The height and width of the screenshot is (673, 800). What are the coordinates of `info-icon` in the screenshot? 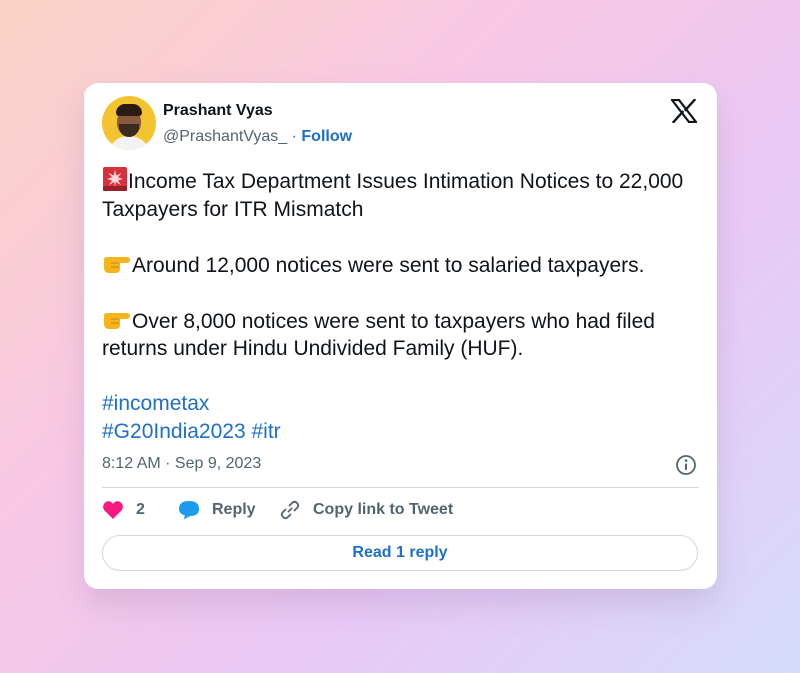 It's located at (686, 465).